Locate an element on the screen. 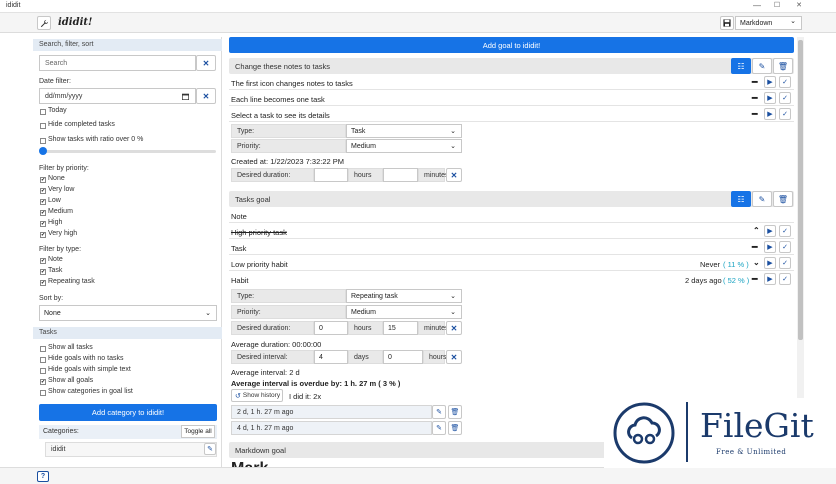 The height and width of the screenshot is (484, 836). edit-category-button: ✎ is located at coordinates (210, 449).